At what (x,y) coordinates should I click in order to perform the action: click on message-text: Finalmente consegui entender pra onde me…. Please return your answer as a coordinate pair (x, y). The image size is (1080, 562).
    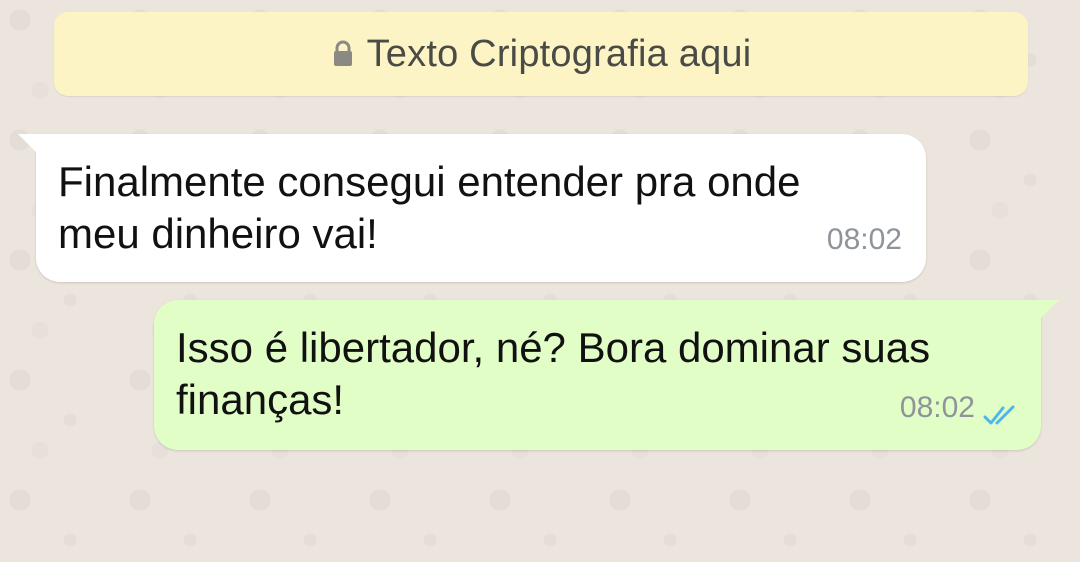
    Looking at the image, I should click on (429, 207).